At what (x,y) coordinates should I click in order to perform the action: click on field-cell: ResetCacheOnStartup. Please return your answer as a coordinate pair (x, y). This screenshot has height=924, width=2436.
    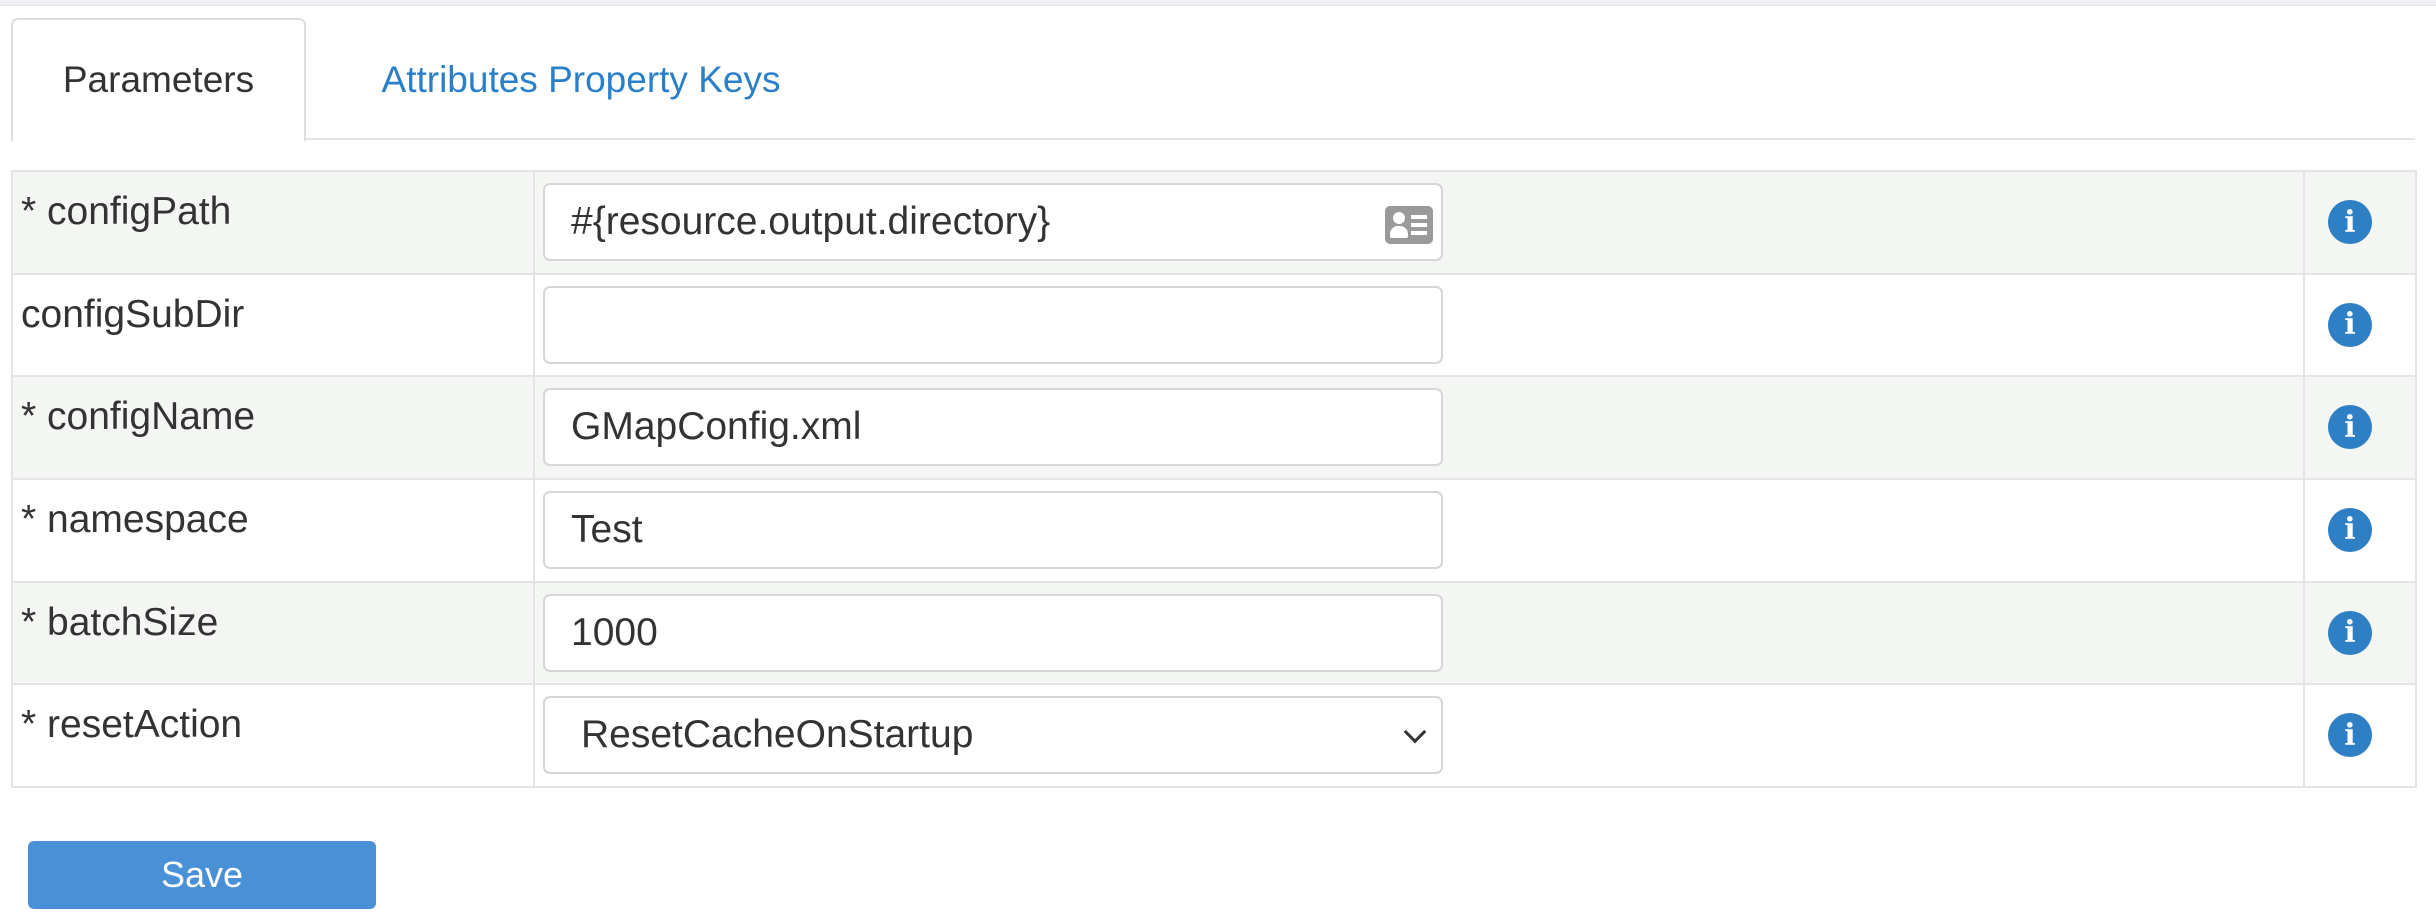
    Looking at the image, I should click on (1419, 735).